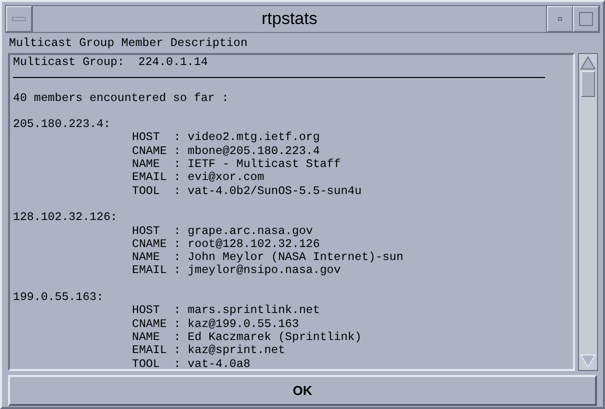  I want to click on member-field: CNAME : mbone@205.180.223.4, so click(291, 151).